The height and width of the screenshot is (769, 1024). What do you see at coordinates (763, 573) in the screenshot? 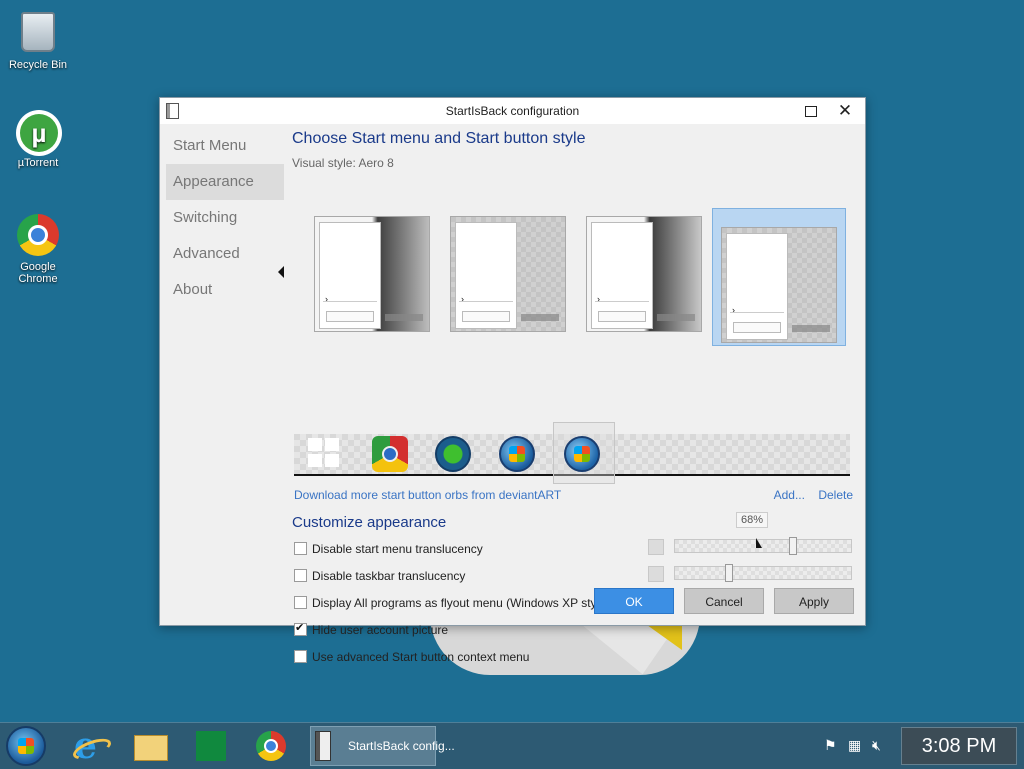
I see `taskbar-translucency-slider` at bounding box center [763, 573].